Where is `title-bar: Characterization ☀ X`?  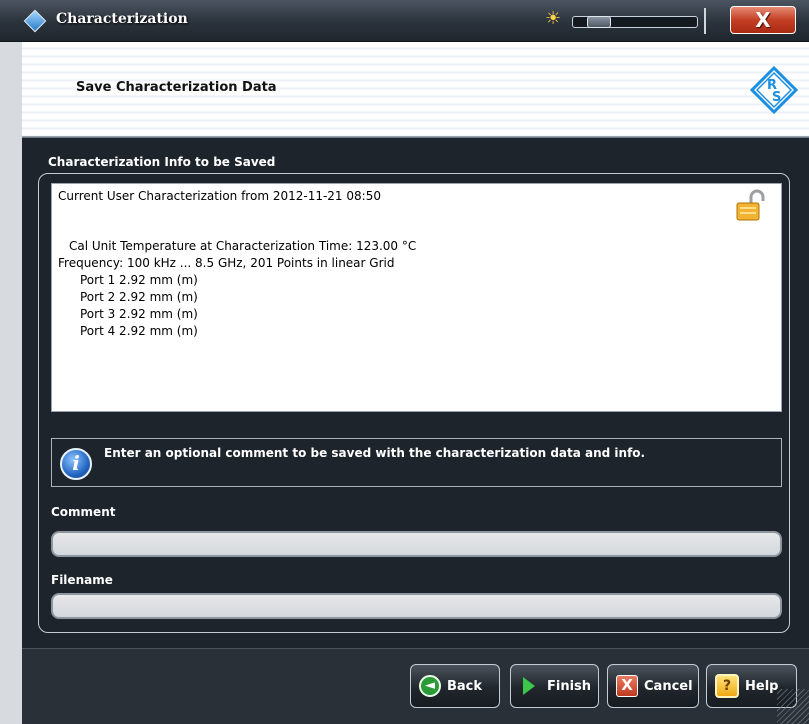 title-bar: Characterization ☀ X is located at coordinates (404, 21).